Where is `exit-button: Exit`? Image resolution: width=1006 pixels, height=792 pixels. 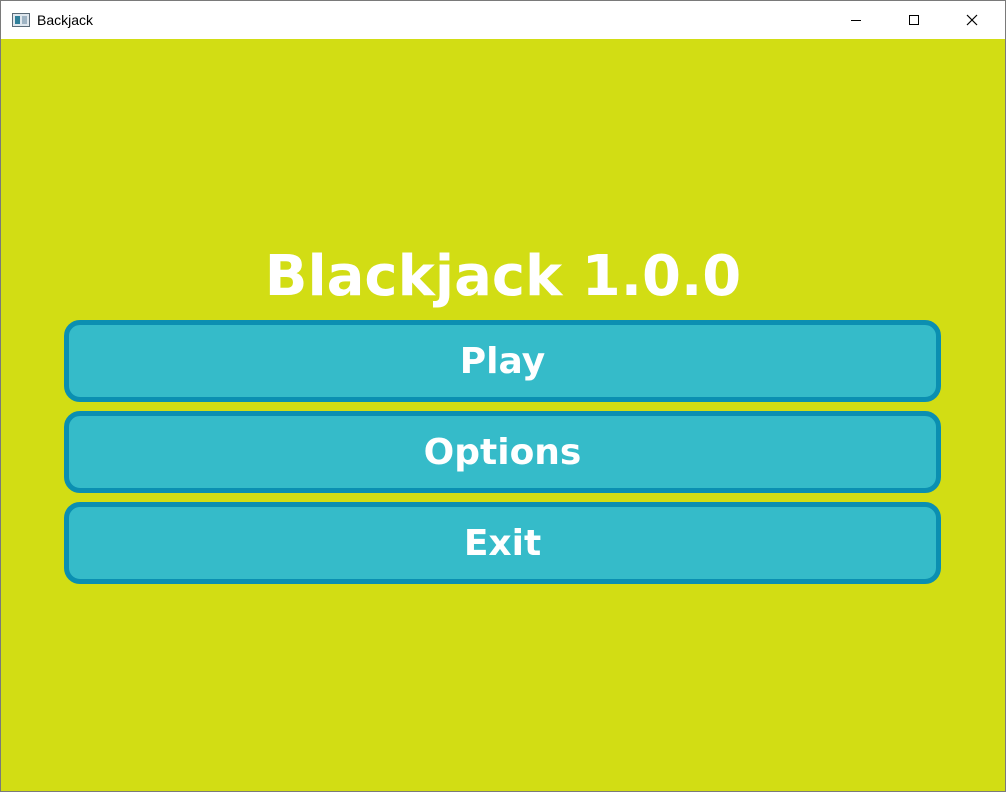
exit-button: Exit is located at coordinates (502, 543).